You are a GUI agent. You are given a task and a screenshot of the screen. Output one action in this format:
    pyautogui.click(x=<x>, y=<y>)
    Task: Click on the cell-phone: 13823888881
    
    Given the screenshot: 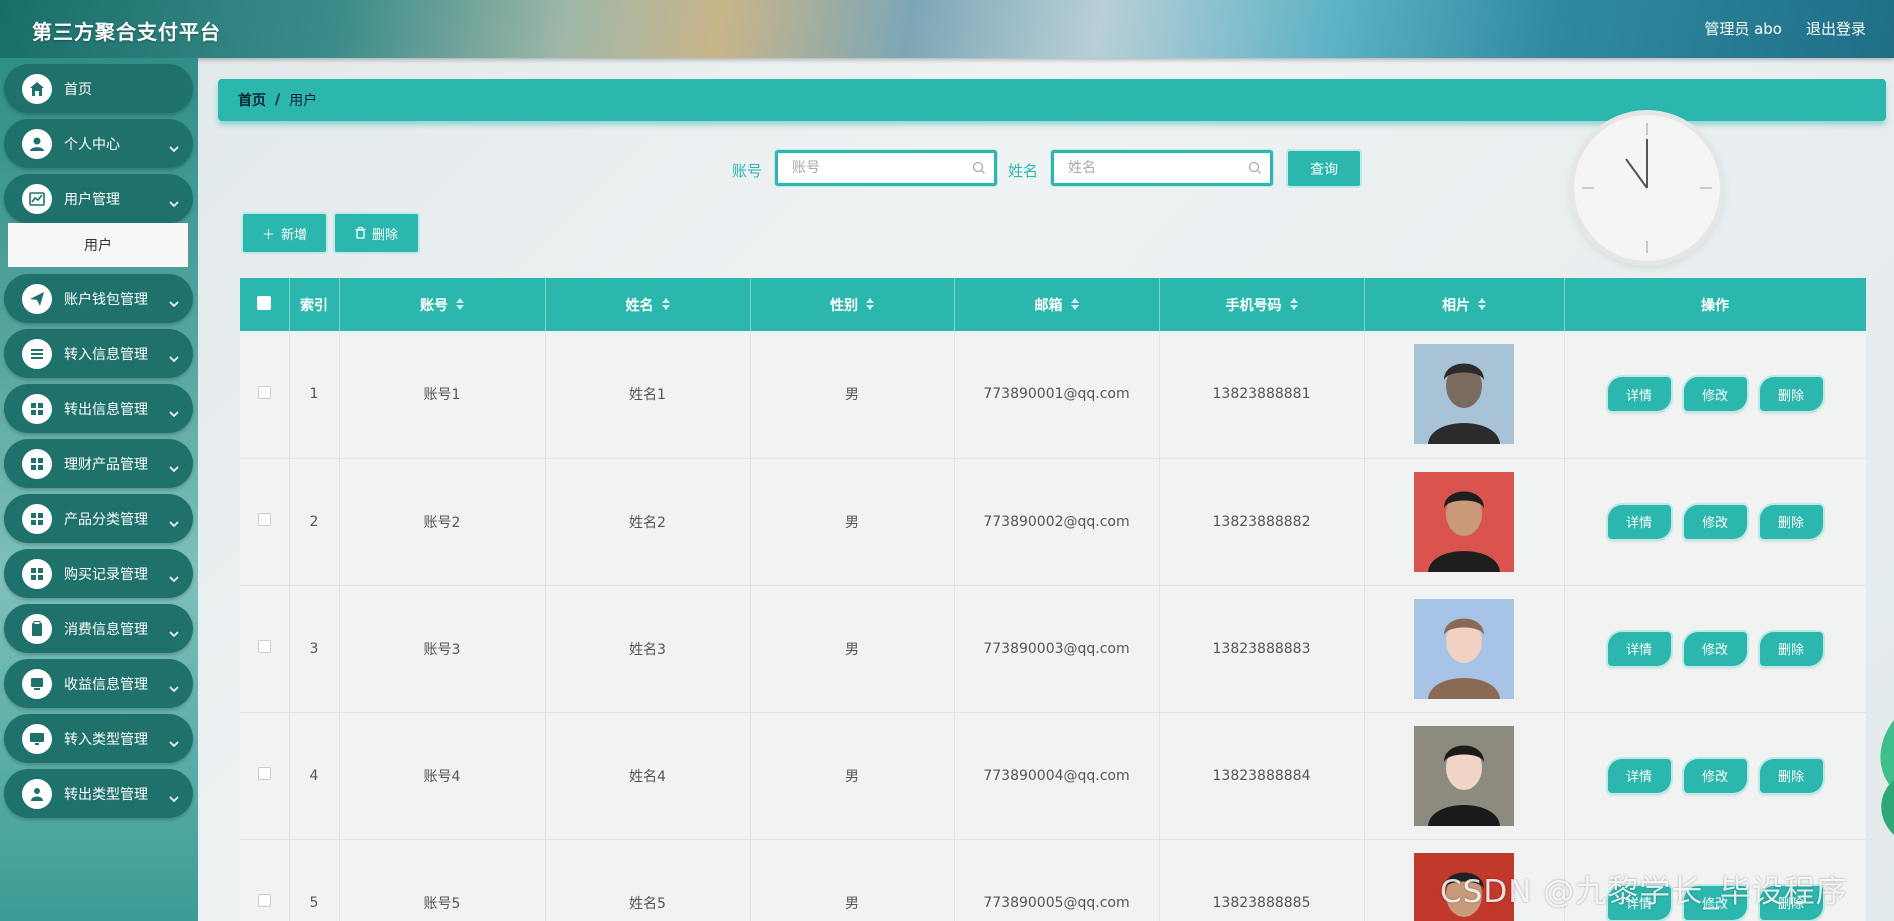 What is the action you would take?
    pyautogui.click(x=1262, y=394)
    